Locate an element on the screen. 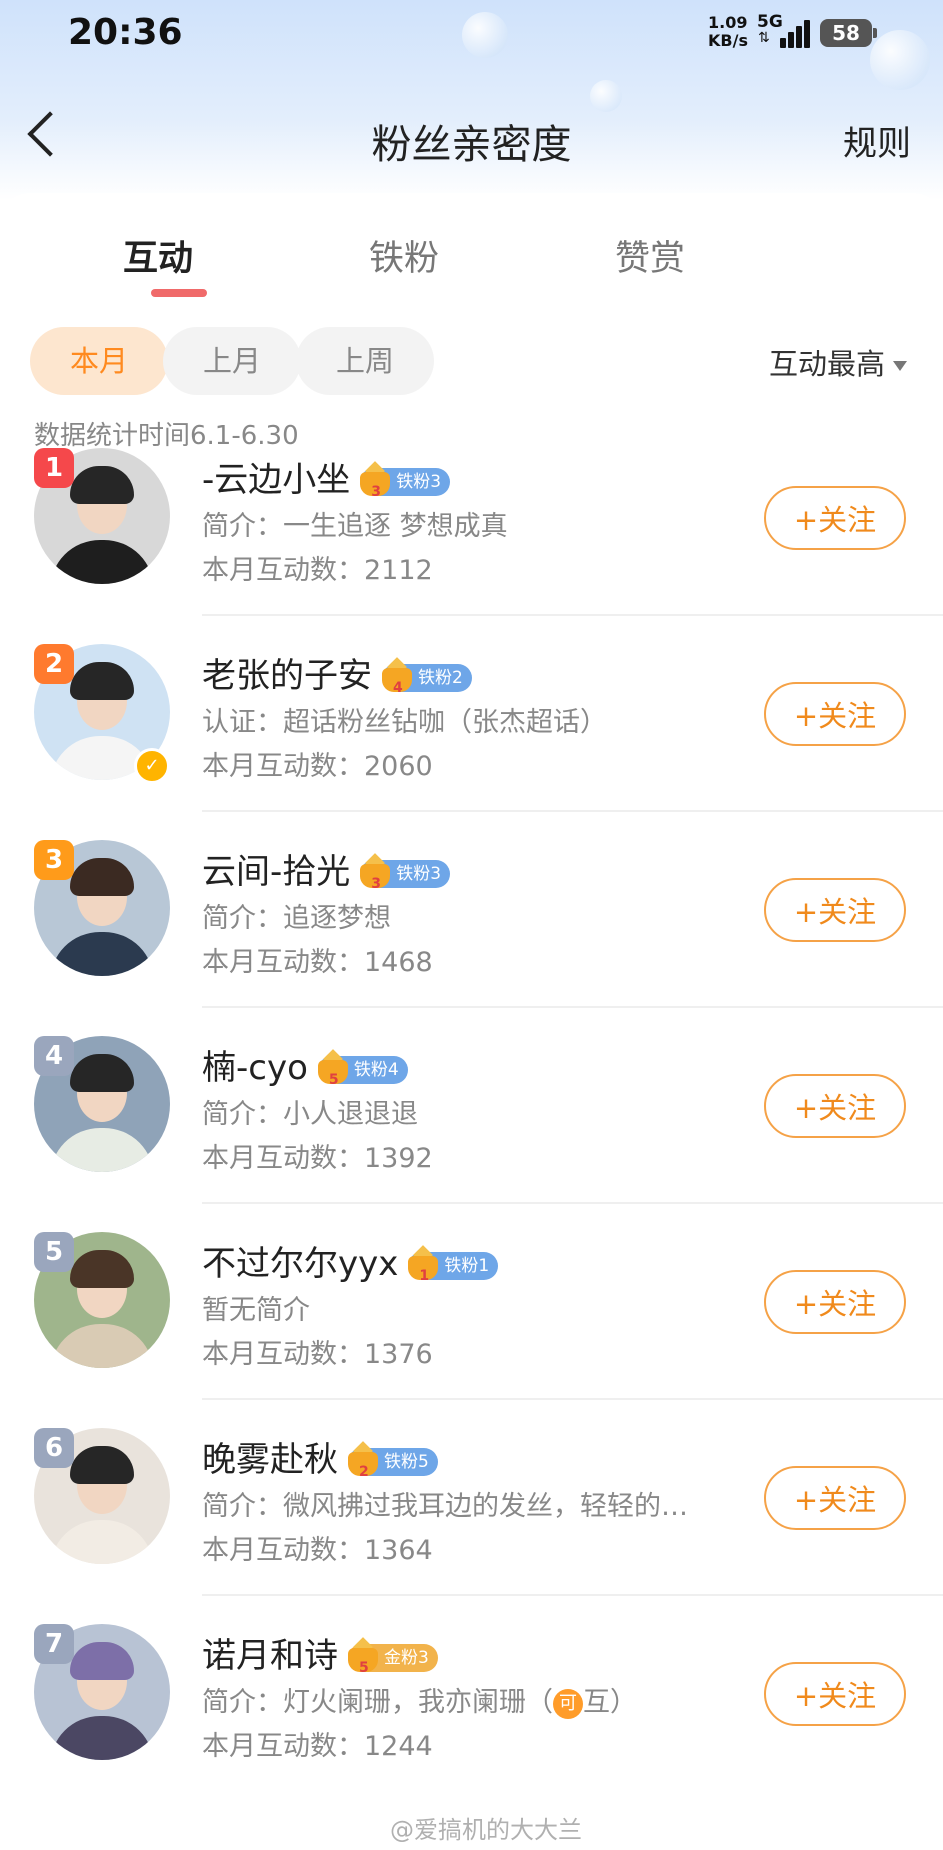 This screenshot has height=1850, width=943. rank-badge: 4 is located at coordinates (54, 1056).